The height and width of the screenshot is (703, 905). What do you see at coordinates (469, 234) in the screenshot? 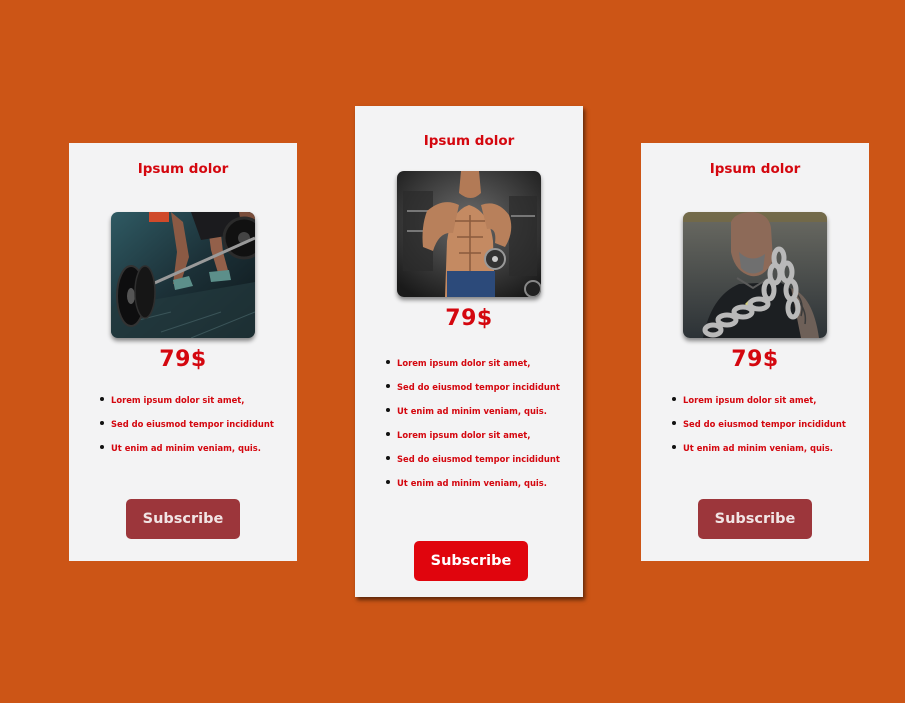
I see `bodybuilder-dumbbell-photo` at bounding box center [469, 234].